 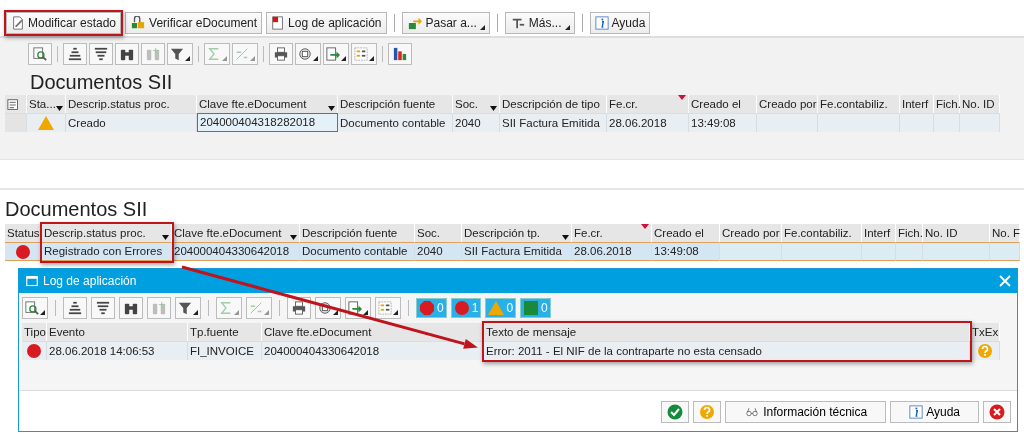 What do you see at coordinates (305, 54) in the screenshot?
I see `view-icon` at bounding box center [305, 54].